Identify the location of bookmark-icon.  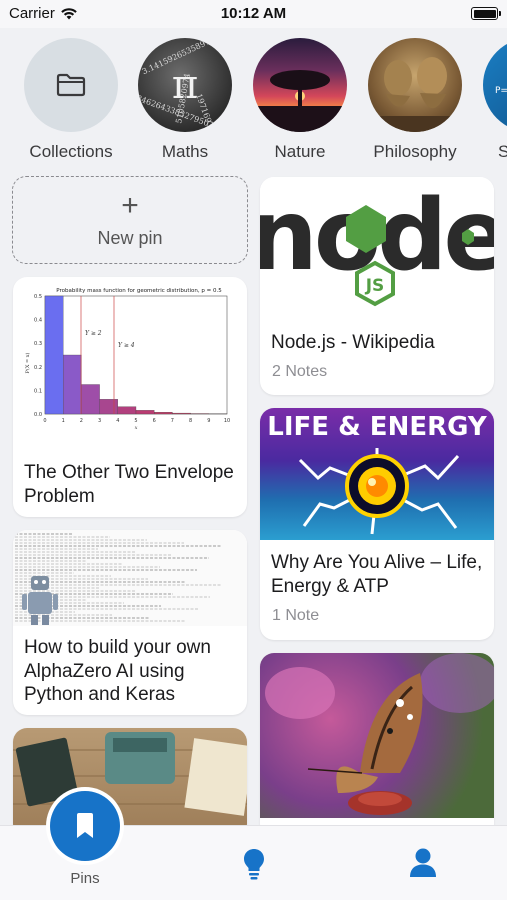
(85, 825).